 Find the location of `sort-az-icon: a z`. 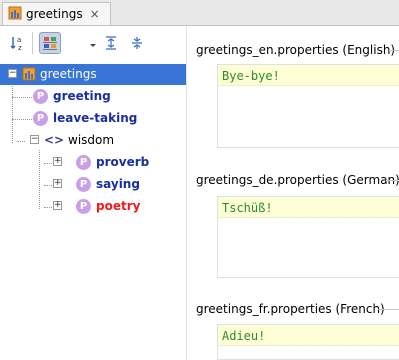

sort-az-icon: a z is located at coordinates (16, 44).